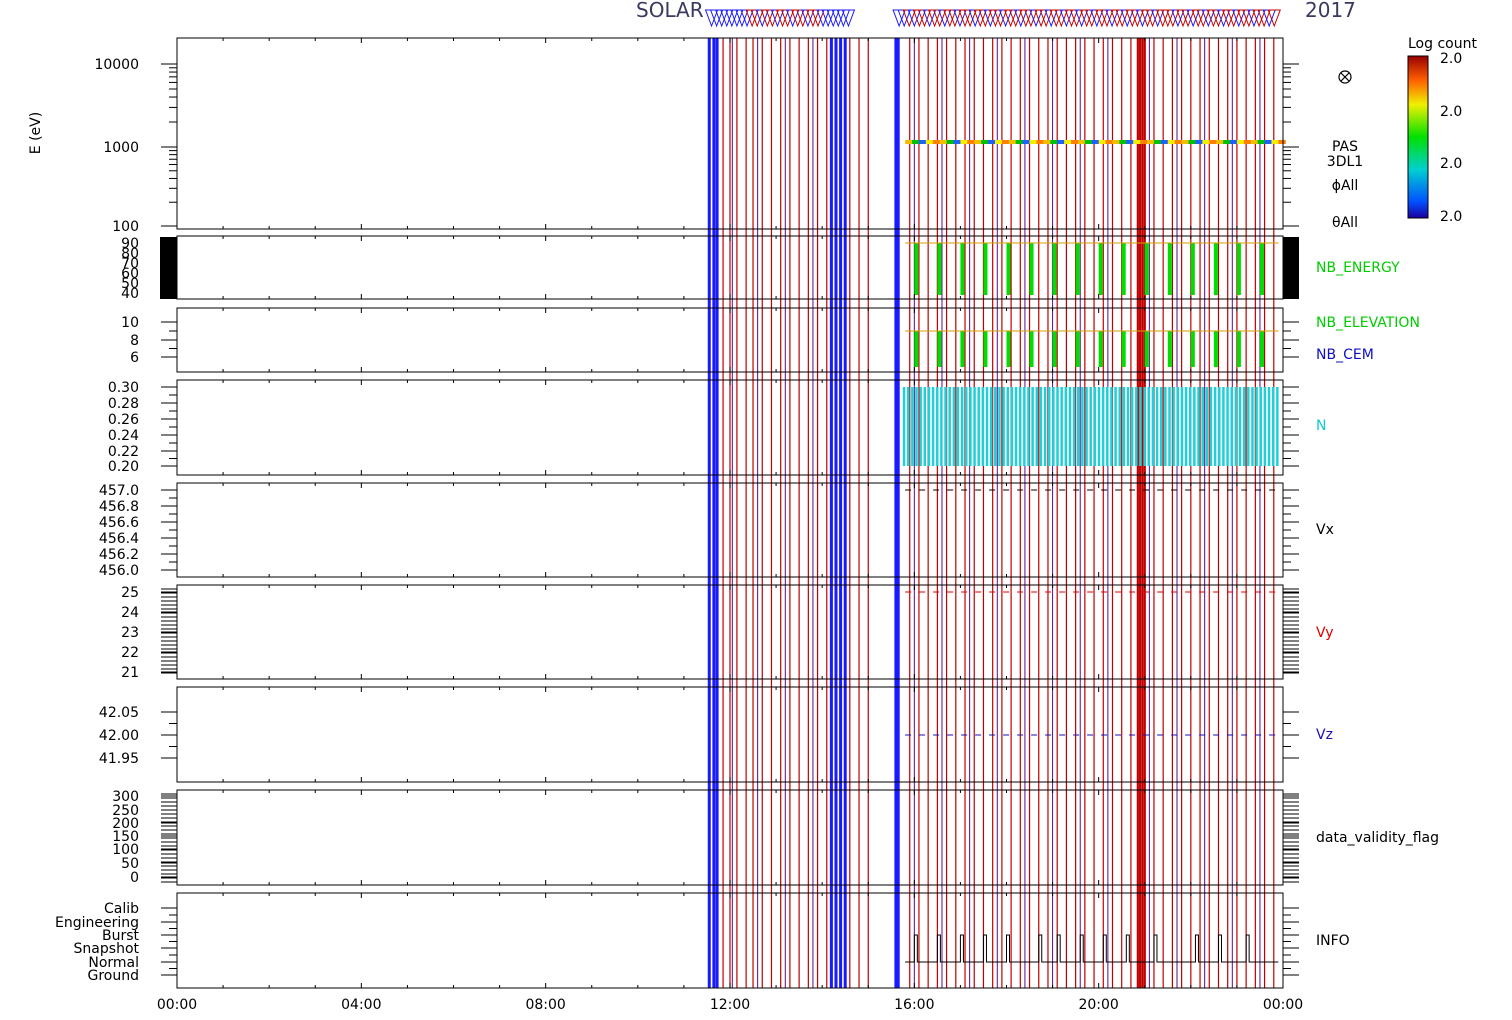 The height and width of the screenshot is (1020, 1512). What do you see at coordinates (119, 713) in the screenshot?
I see `ytick-label: 42.05` at bounding box center [119, 713].